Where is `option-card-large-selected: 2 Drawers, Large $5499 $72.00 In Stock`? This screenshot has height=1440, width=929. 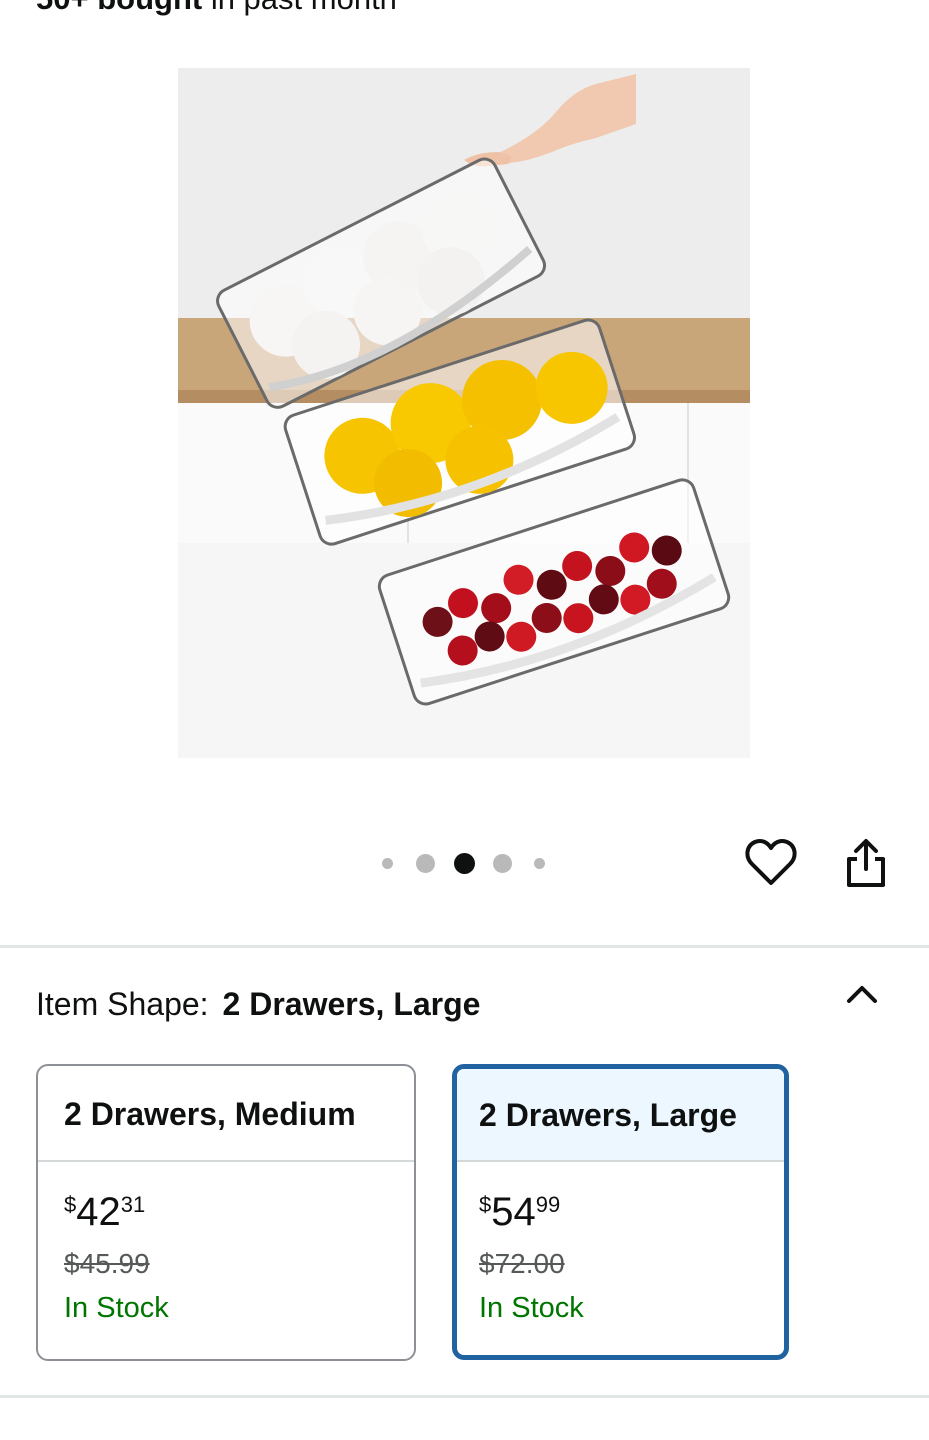 option-card-large-selected: 2 Drawers, Large $5499 $72.00 In Stock is located at coordinates (620, 1212).